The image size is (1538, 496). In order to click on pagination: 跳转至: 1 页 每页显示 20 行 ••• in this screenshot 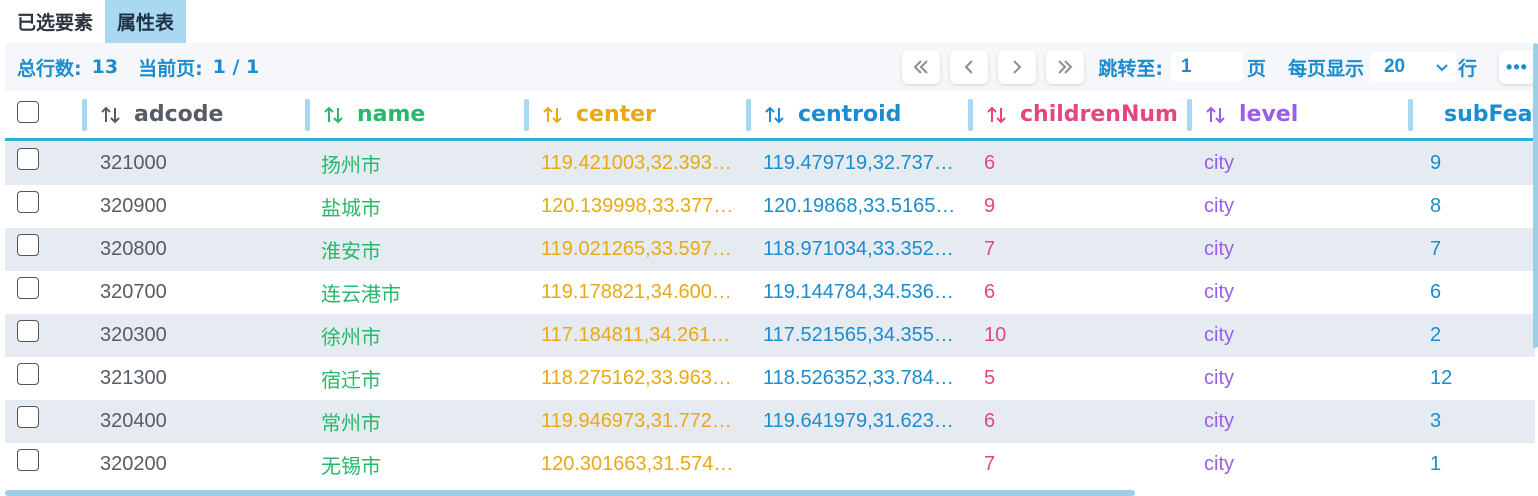, I will do `click(1218, 67)`.